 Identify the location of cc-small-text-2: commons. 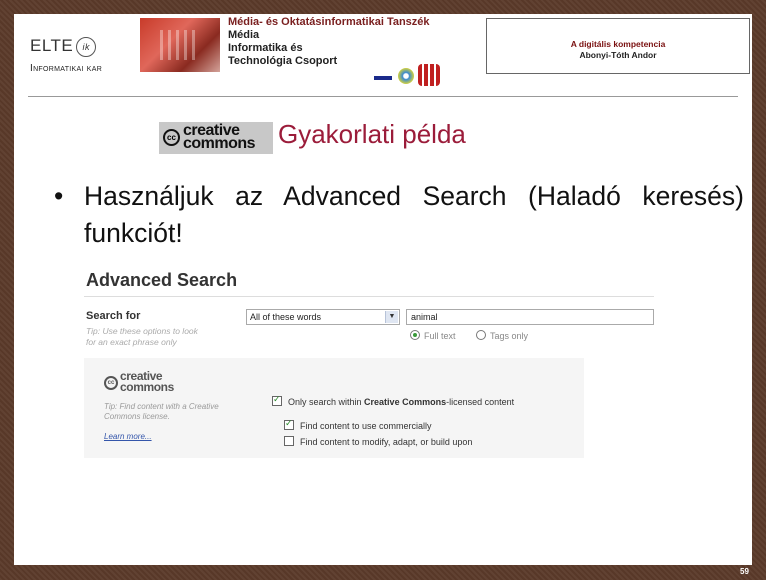
(147, 387).